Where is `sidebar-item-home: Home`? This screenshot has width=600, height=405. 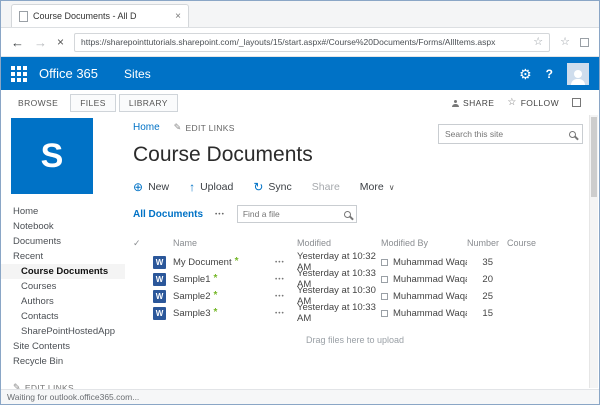
sidebar-item-home: Home is located at coordinates (63, 211).